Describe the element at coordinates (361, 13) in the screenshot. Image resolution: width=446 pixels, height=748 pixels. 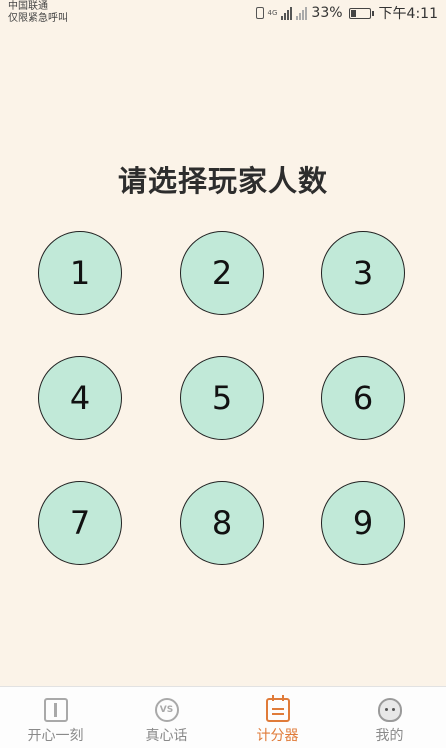
I see `battery-icon` at that location.